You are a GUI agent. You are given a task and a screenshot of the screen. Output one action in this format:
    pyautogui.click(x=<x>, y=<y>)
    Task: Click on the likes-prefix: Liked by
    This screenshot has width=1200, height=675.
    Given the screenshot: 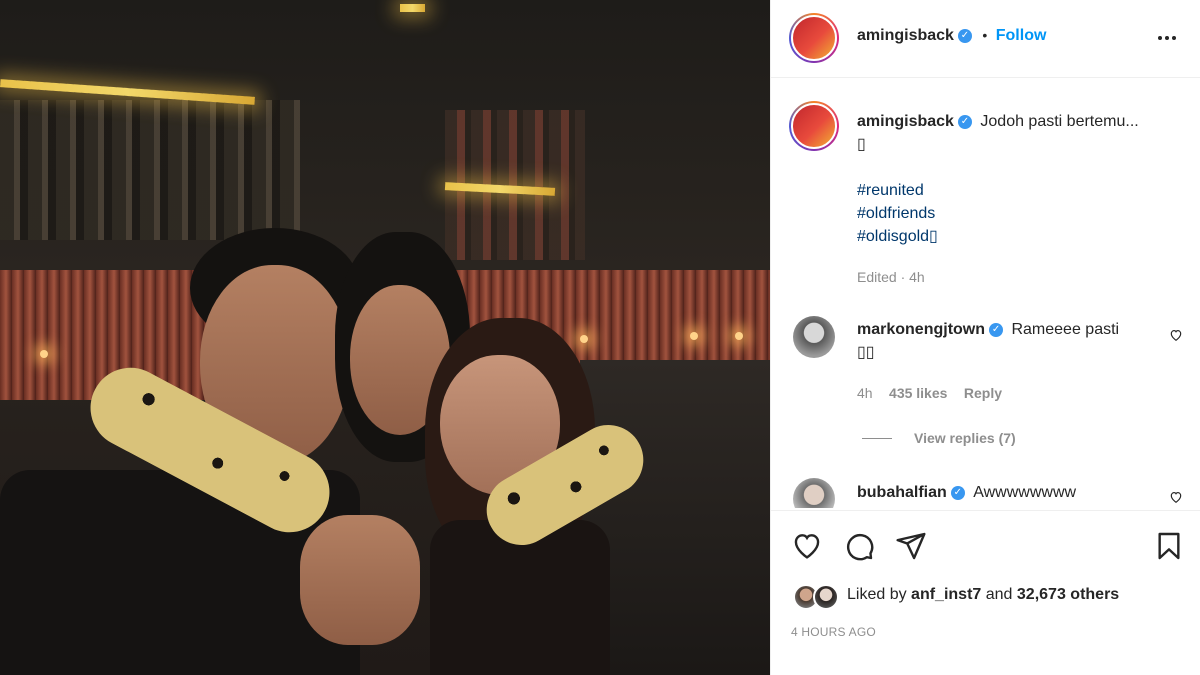 What is the action you would take?
    pyautogui.click(x=877, y=594)
    